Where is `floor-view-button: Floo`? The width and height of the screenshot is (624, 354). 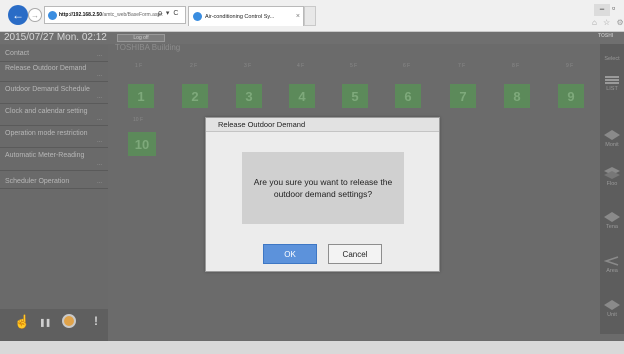
floor-view-button: Floo is located at coordinates (612, 177).